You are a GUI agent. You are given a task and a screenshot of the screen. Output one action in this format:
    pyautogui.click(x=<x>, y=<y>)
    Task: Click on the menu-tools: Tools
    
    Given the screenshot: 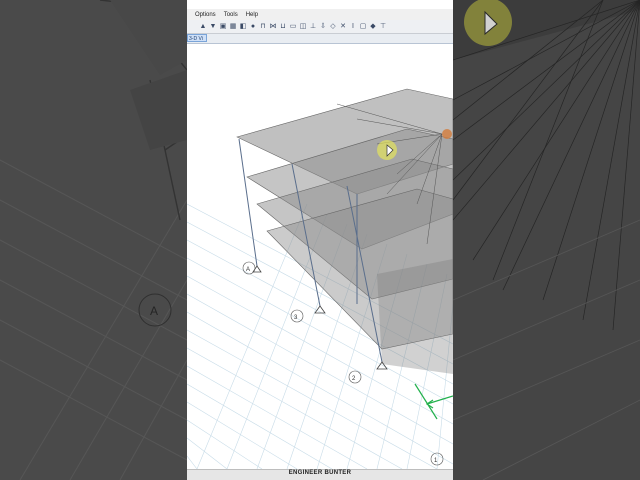 What is the action you would take?
    pyautogui.click(x=231, y=15)
    